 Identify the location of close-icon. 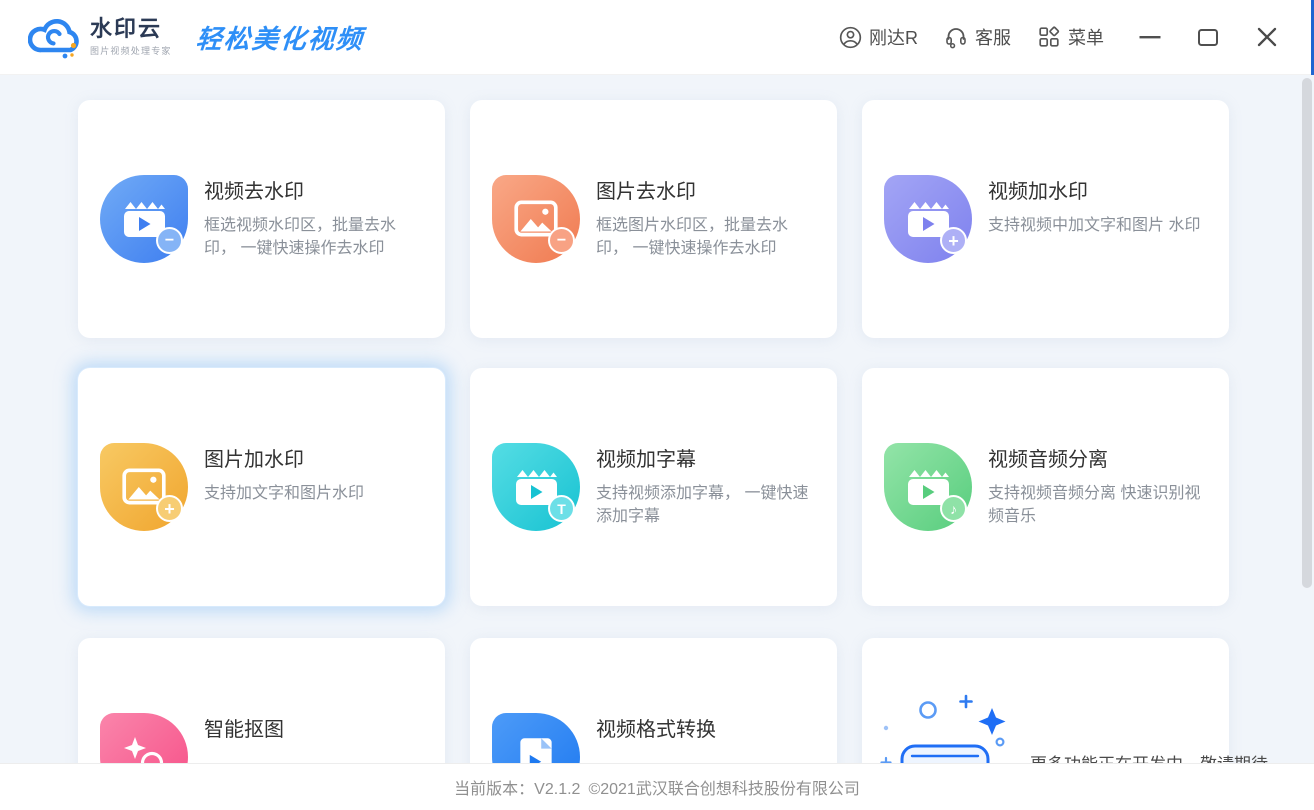
(1267, 37).